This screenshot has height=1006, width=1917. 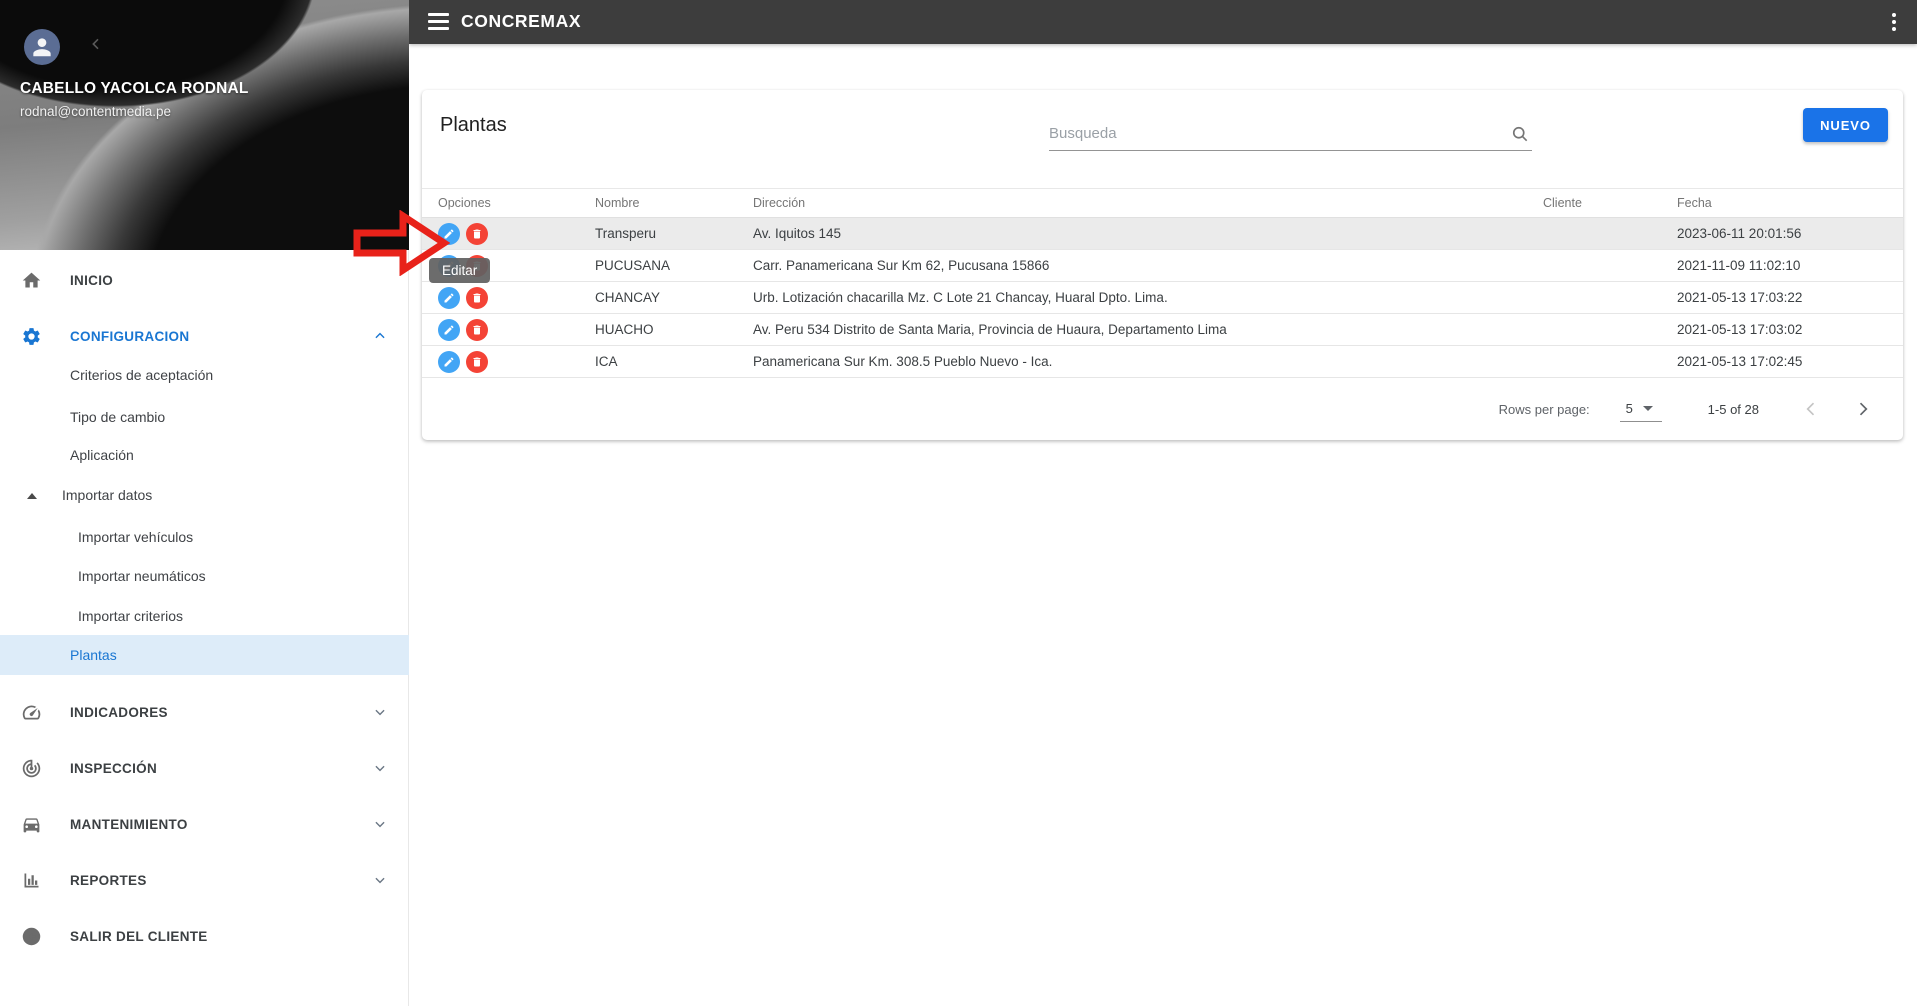 I want to click on column-header-nombre: Nombre, so click(x=617, y=203).